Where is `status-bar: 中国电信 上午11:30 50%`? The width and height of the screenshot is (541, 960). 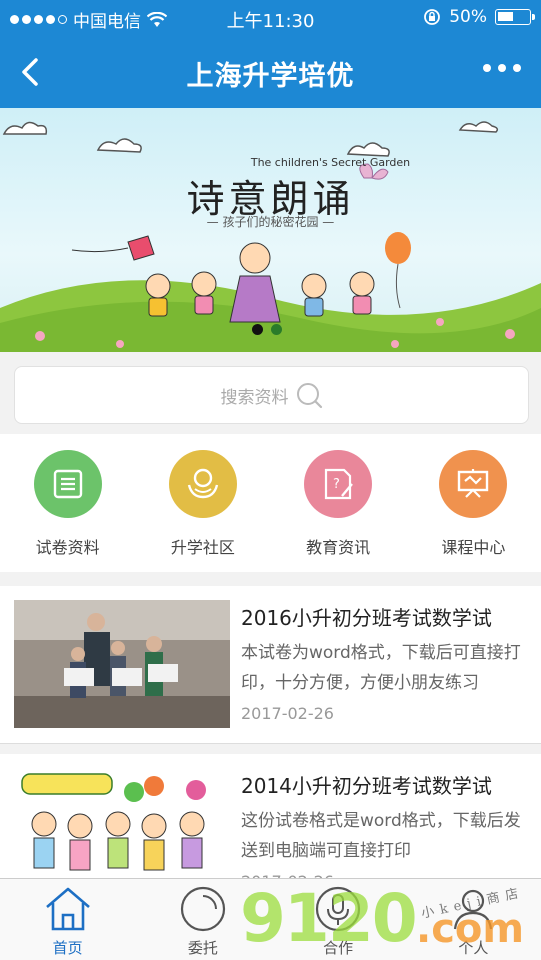 status-bar: 中国电信 上午11:30 50% is located at coordinates (270, 18).